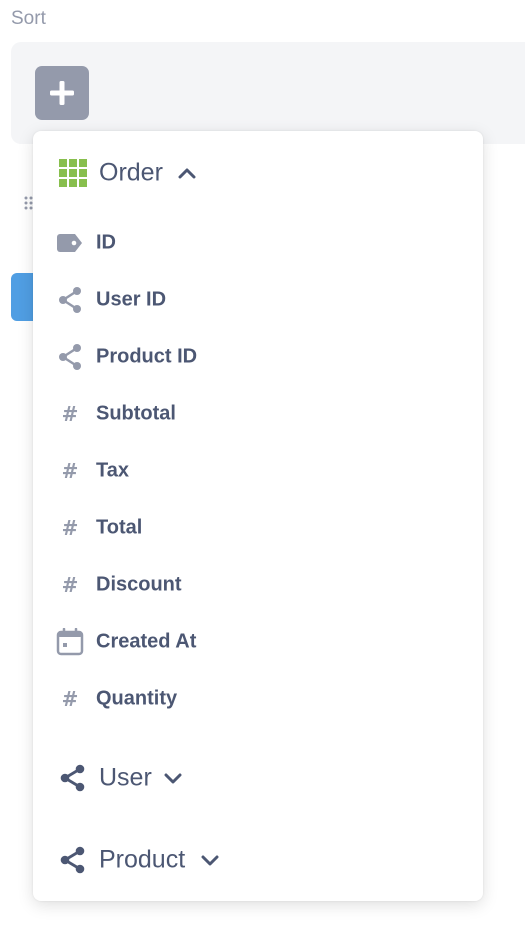  I want to click on sort-label: Sort, so click(28, 18).